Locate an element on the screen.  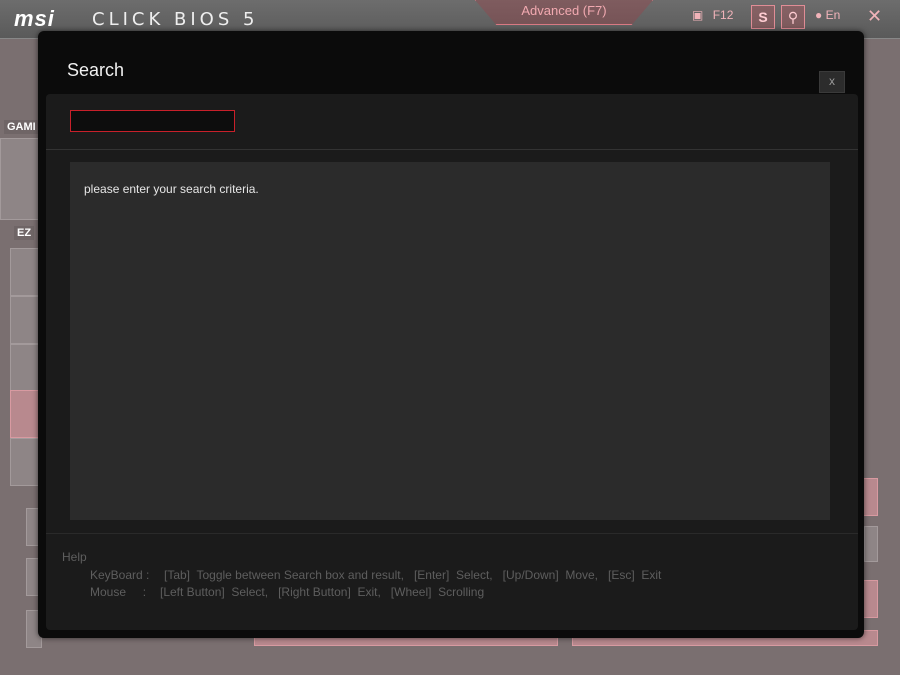
game-boost-label: GAMI is located at coordinates (21, 127).